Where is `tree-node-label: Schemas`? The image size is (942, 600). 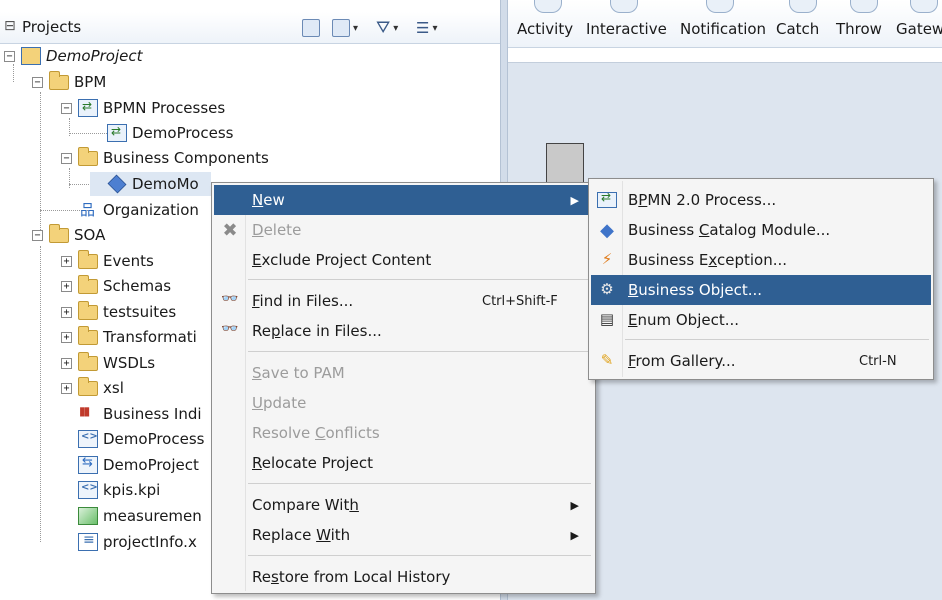
tree-node-label: Schemas is located at coordinates (137, 286).